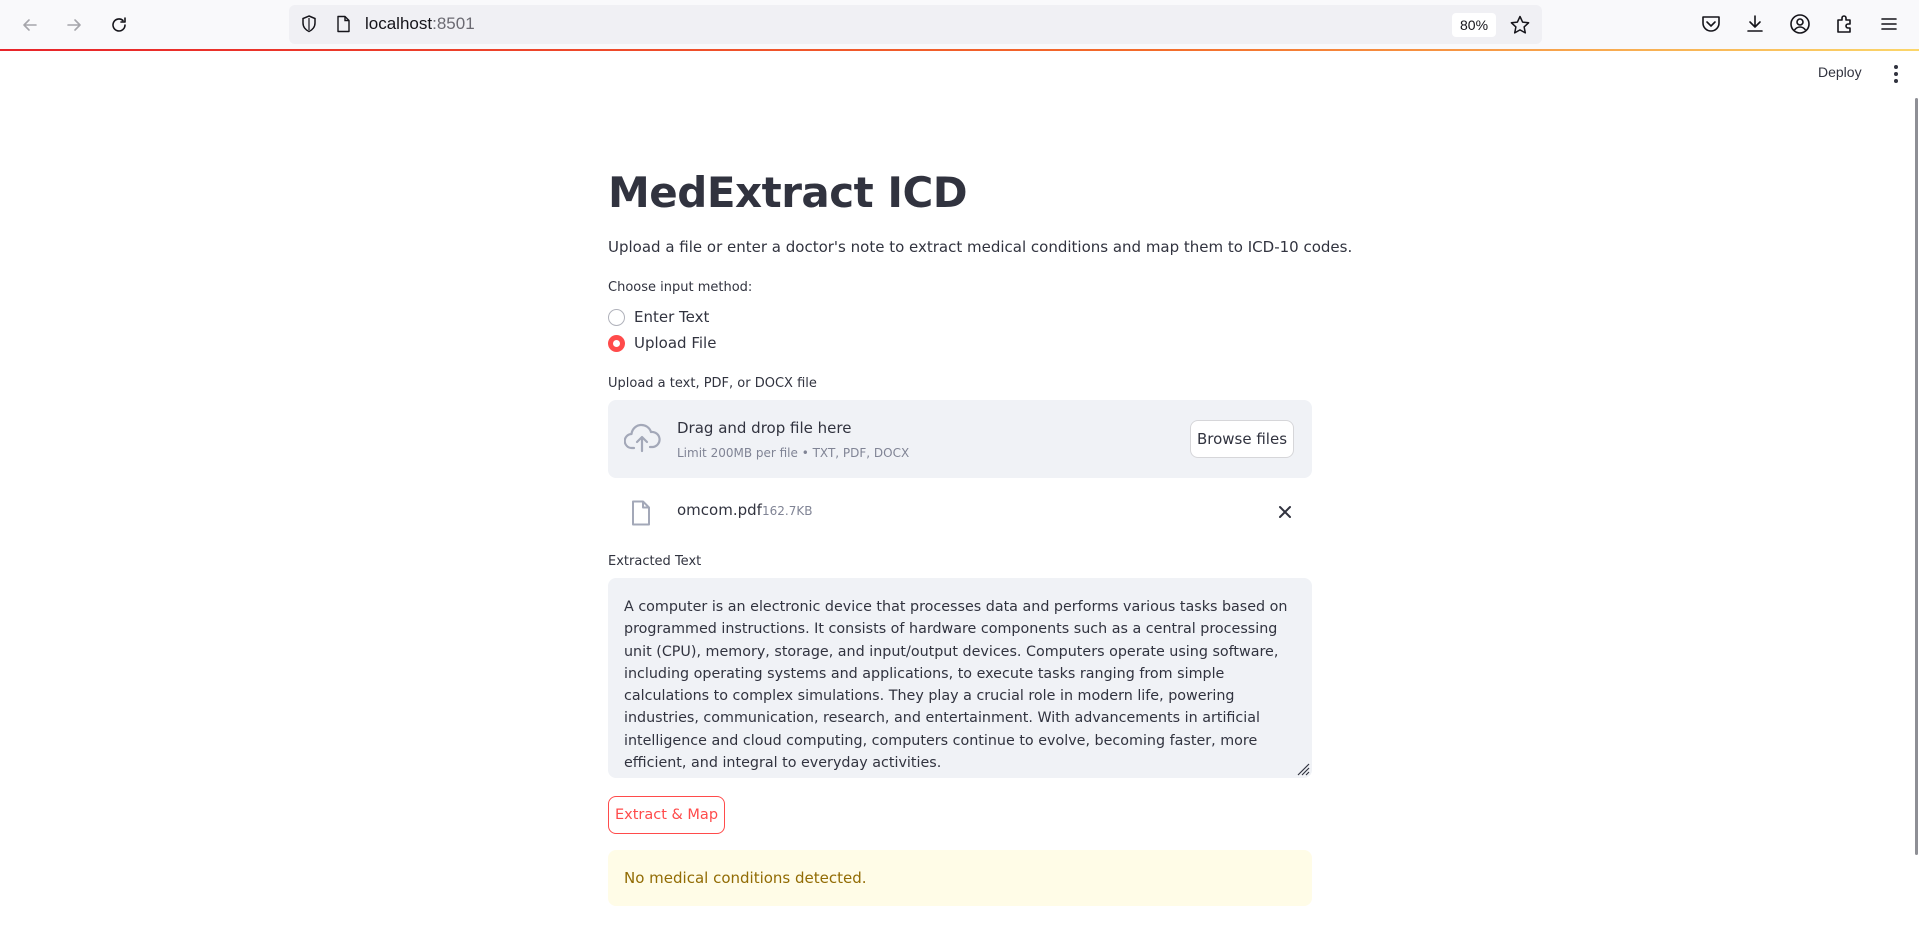 This screenshot has width=1919, height=952. Describe the element at coordinates (642, 438) in the screenshot. I see `cloud-upload-icon` at that location.